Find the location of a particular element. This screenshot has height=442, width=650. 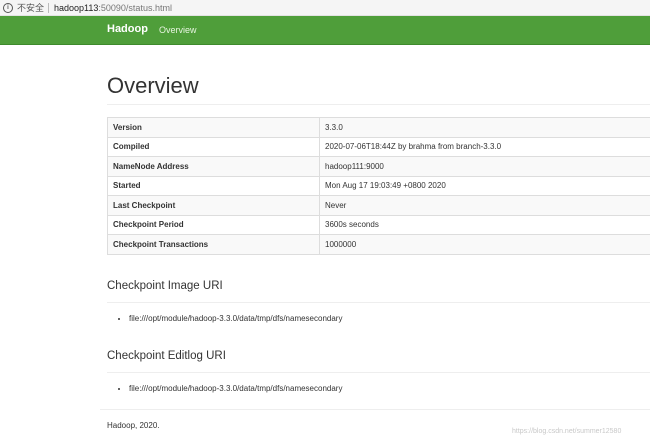

row-value: hadoop111:9000 is located at coordinates (484, 166).